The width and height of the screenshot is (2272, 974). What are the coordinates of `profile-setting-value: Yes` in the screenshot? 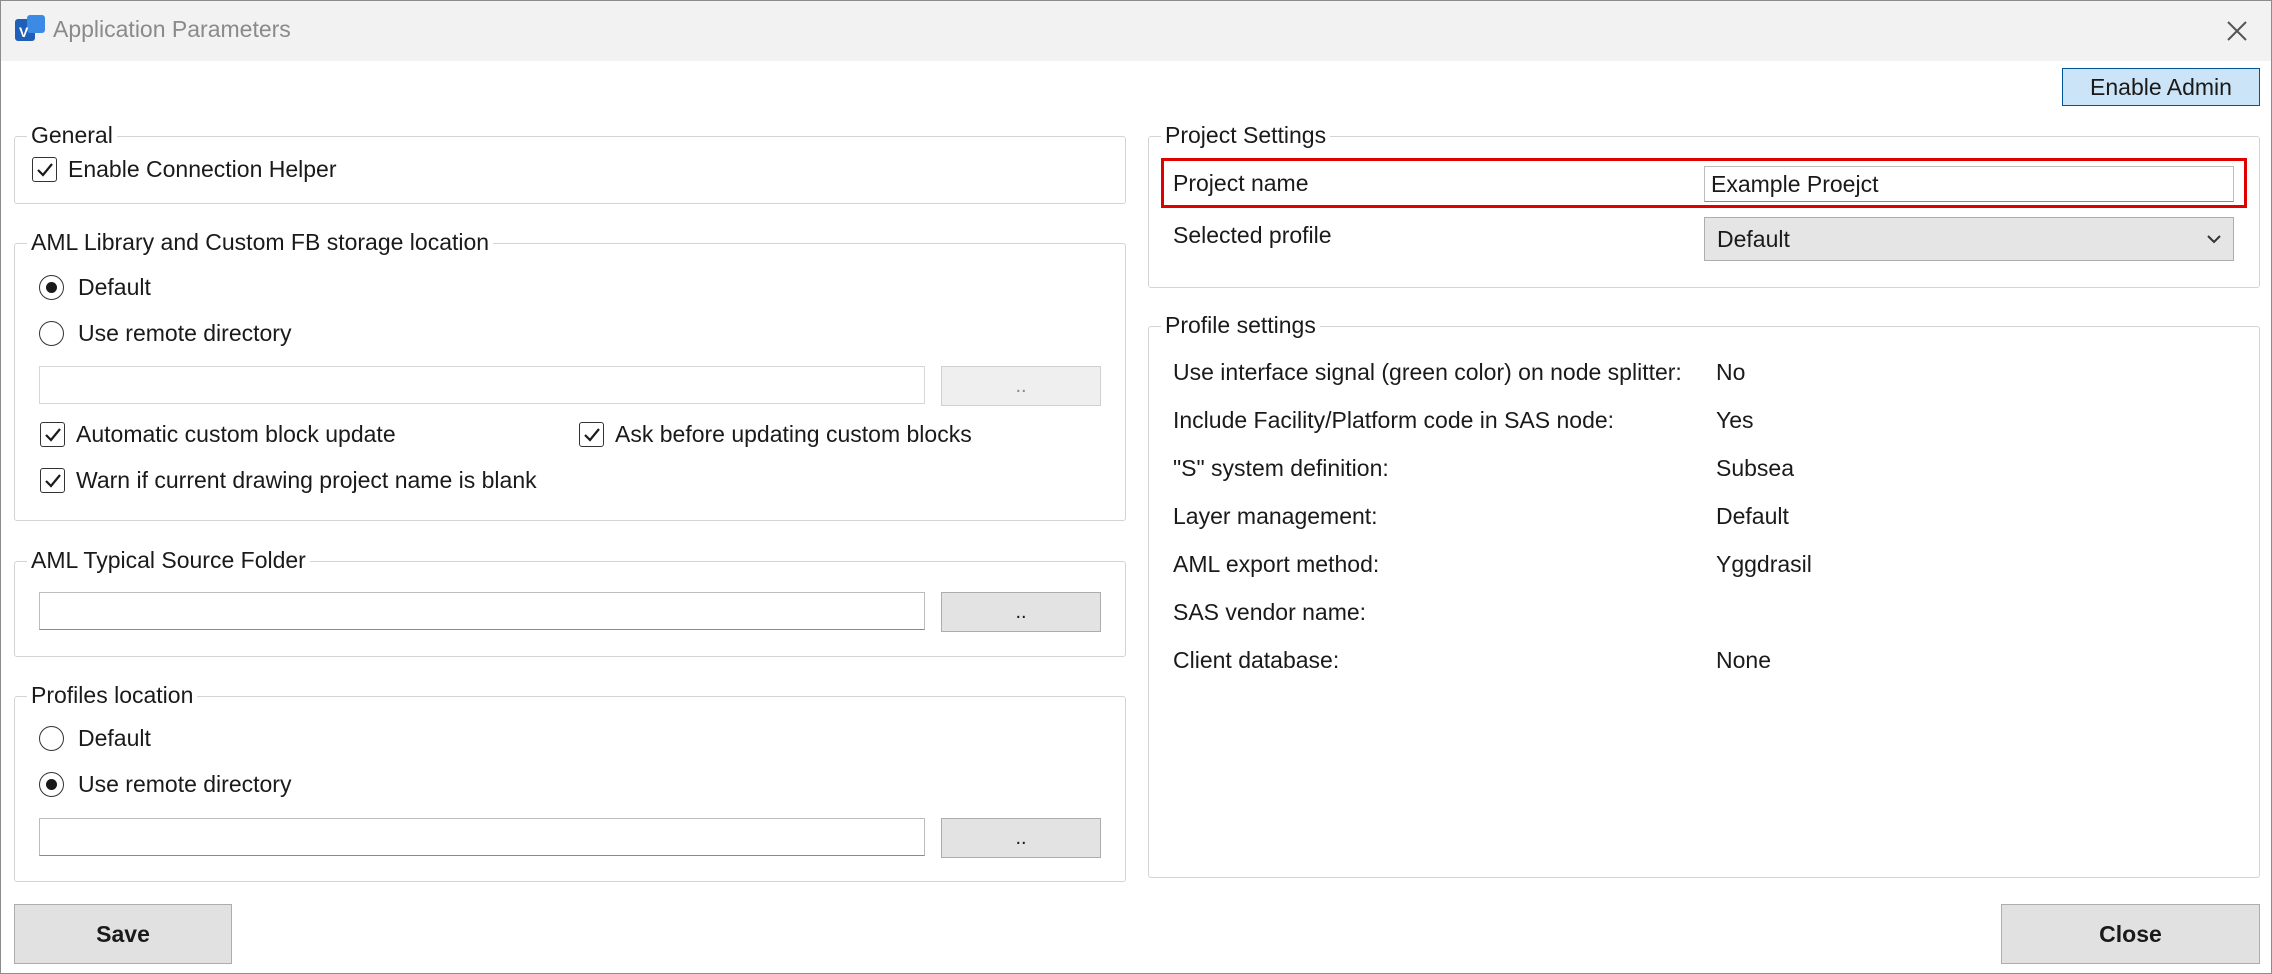 It's located at (1735, 420).